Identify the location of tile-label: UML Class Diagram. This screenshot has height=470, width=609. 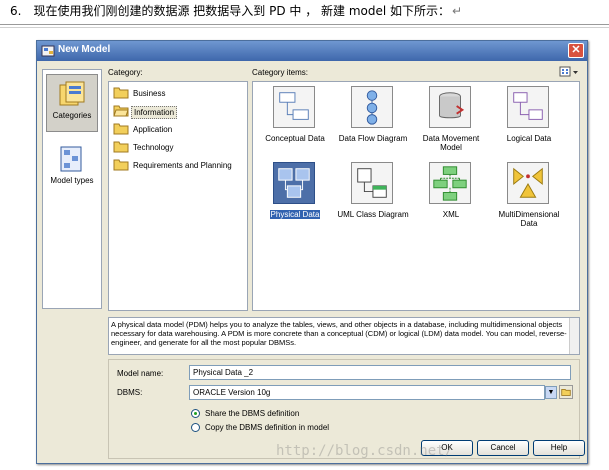
(373, 214).